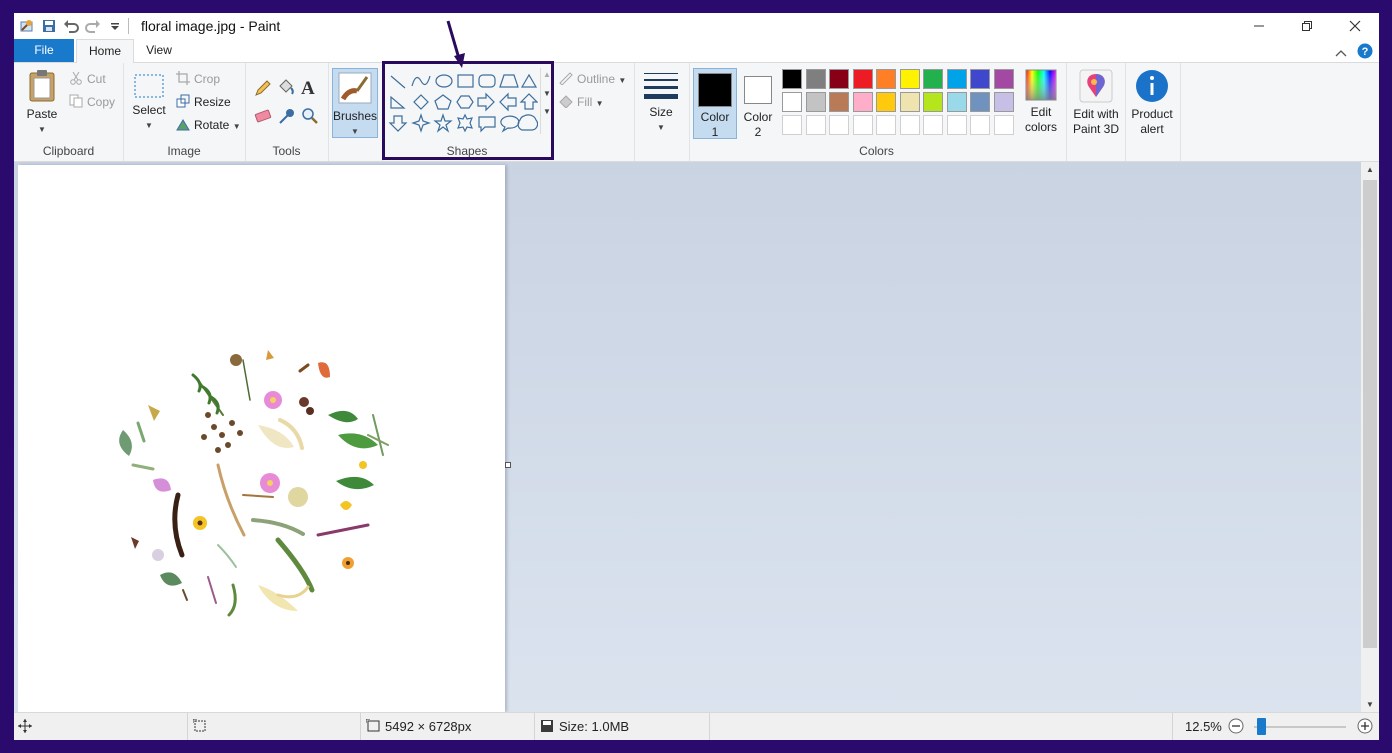  I want to click on fill-bucket-icon, so click(286, 88).